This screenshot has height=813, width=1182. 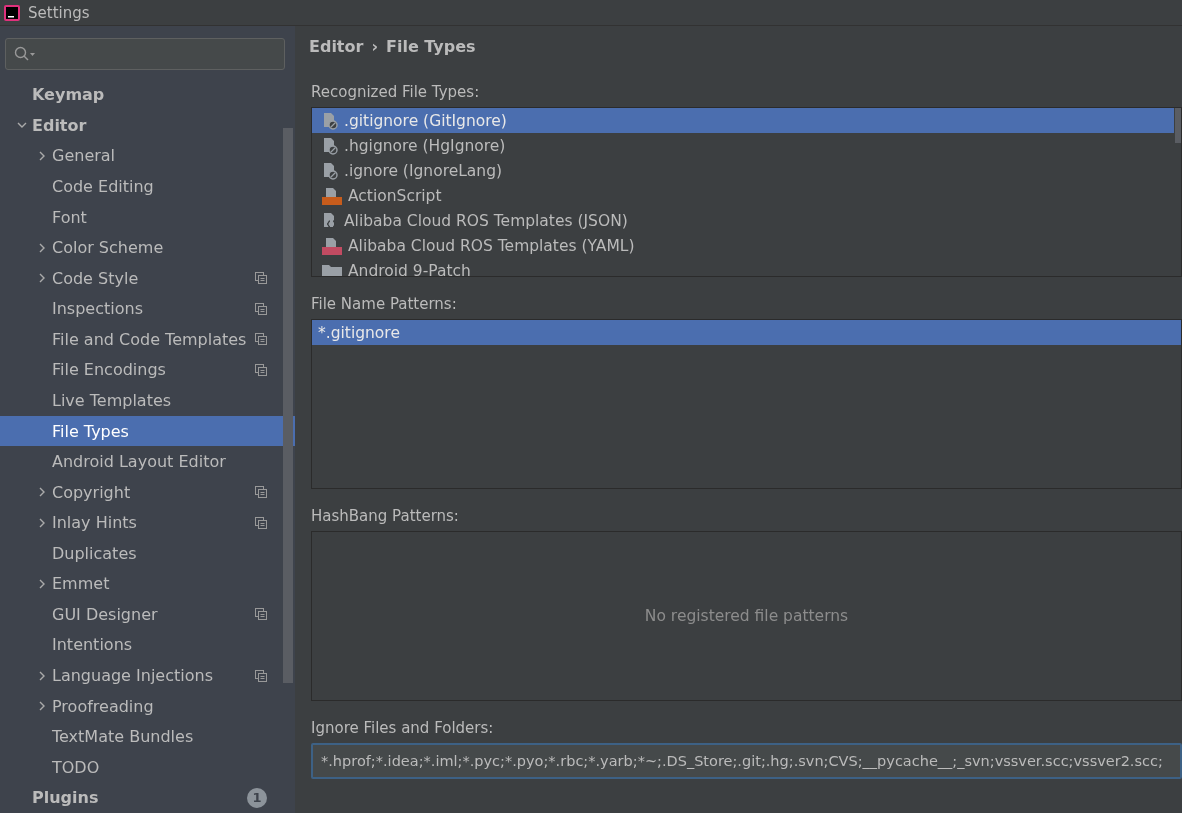 I want to click on ignore-patterns-field: *.hprof;*.idea;*.iml;*.pyc;*.pyo;*.rbc;*.yarb;*~;.DS_Store;.git;.hg;.svn;CVS;__pycache__;_svn;vssver.scc;vssver2.scc;, so click(x=746, y=761).